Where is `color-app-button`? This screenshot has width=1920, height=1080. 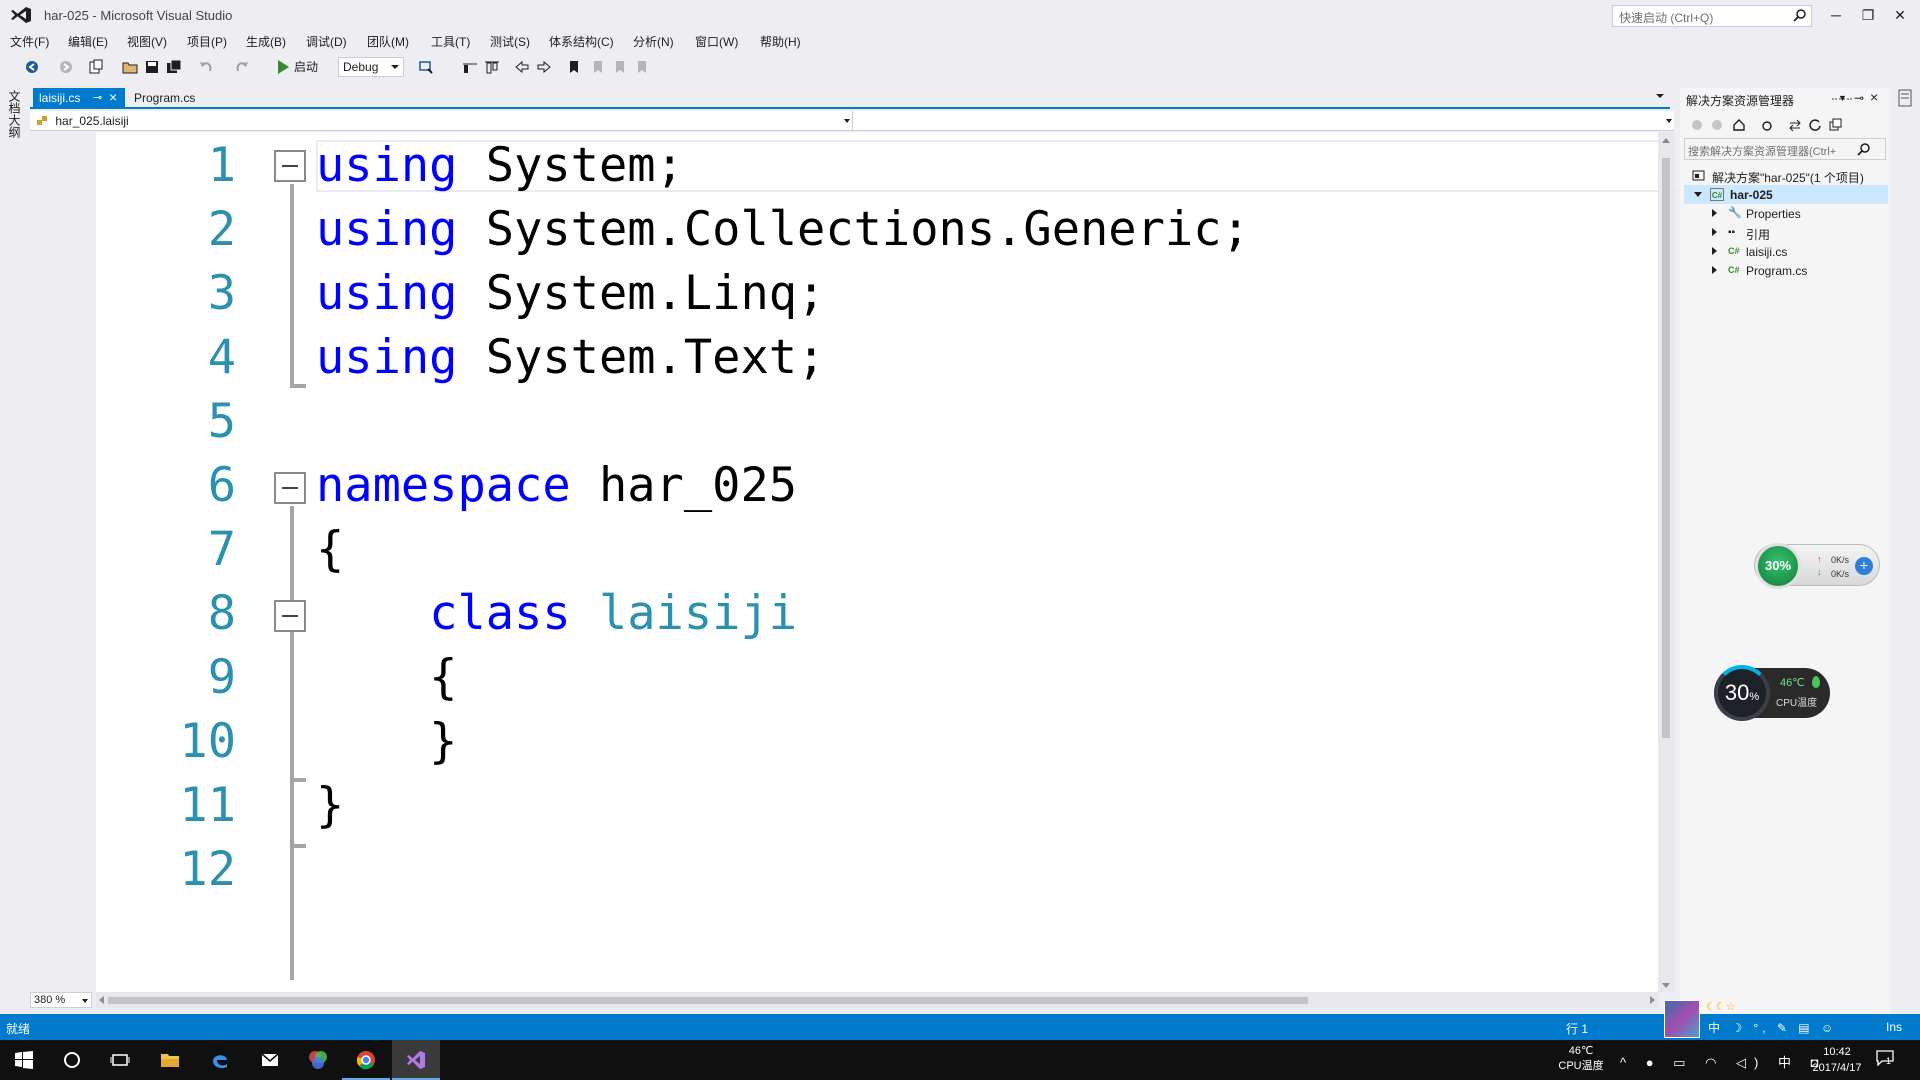 color-app-button is located at coordinates (318, 1060).